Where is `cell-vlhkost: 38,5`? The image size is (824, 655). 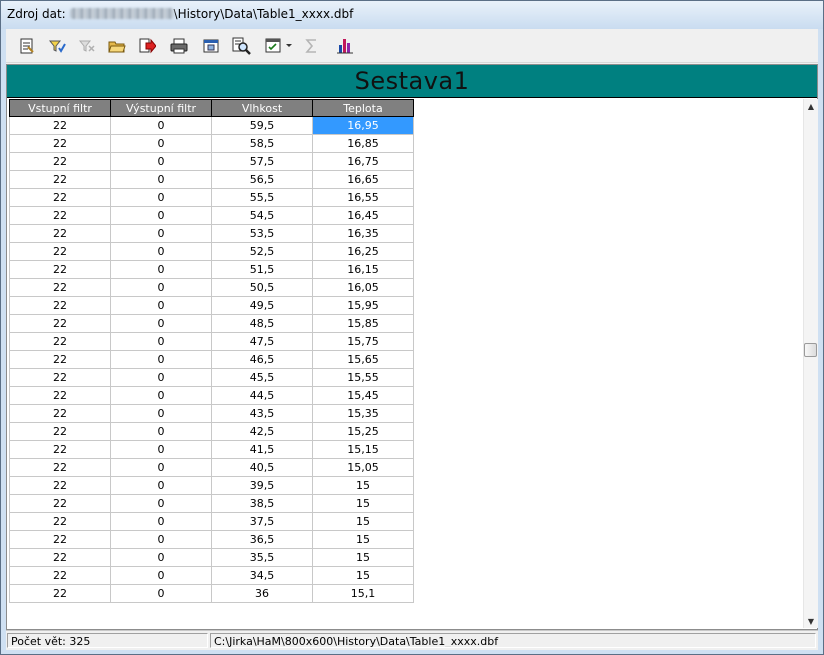
cell-vlhkost: 38,5 is located at coordinates (262, 503).